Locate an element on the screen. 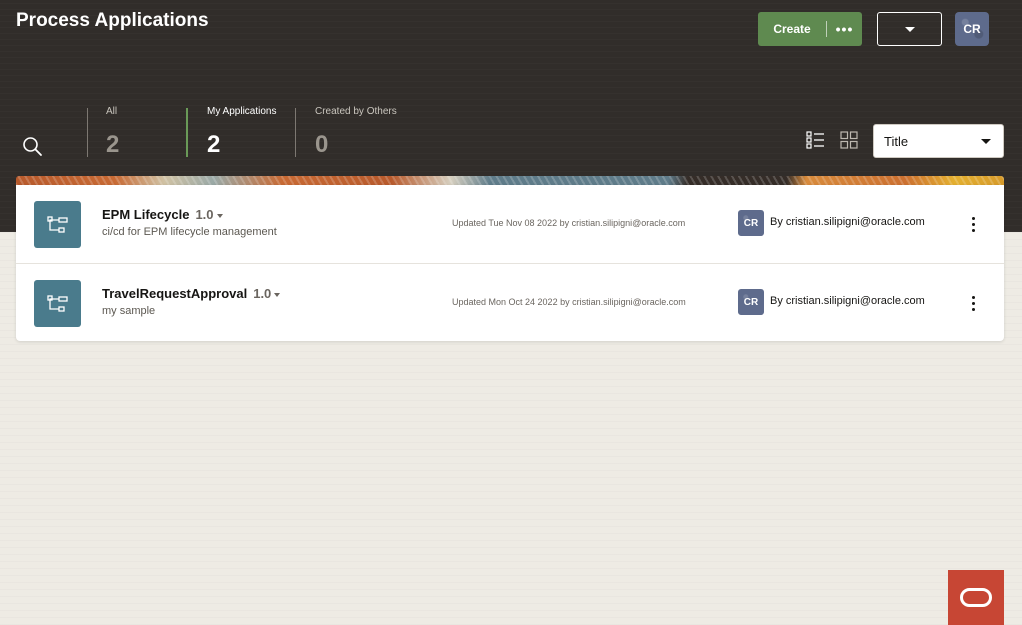 Image resolution: width=1022 pixels, height=625 pixels. sort-select: Title is located at coordinates (938, 141).